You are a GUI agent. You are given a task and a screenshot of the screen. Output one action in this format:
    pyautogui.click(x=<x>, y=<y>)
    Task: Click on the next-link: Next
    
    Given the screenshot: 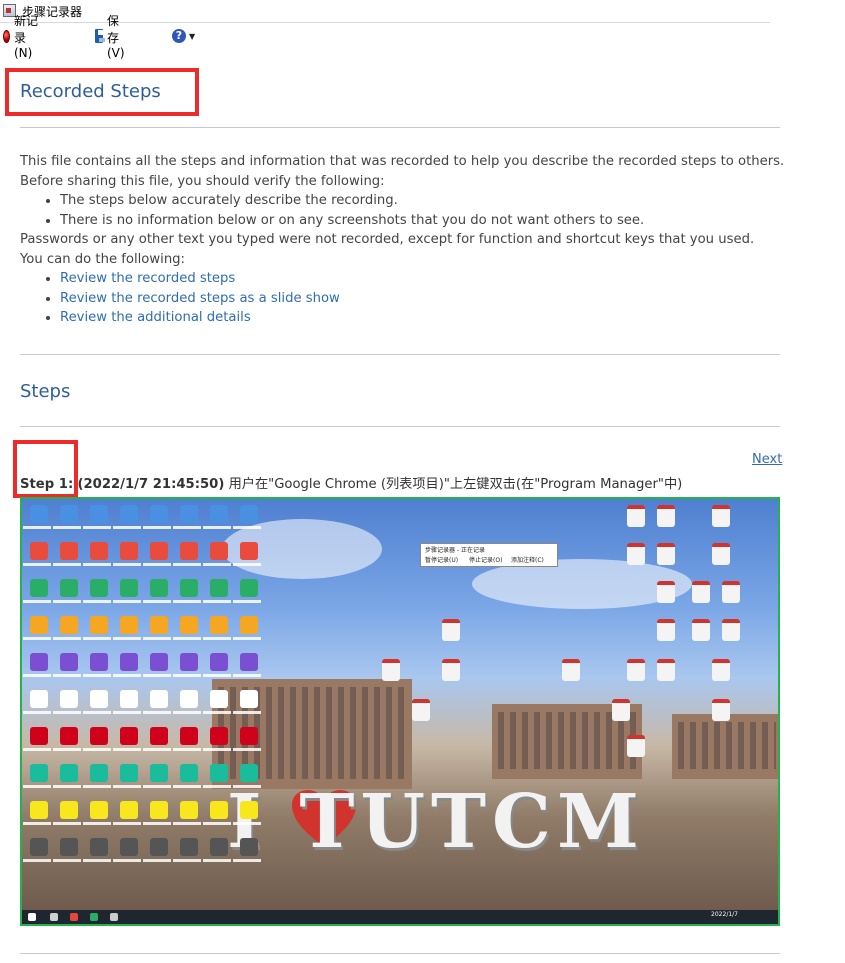 What is the action you would take?
    pyautogui.click(x=767, y=459)
    